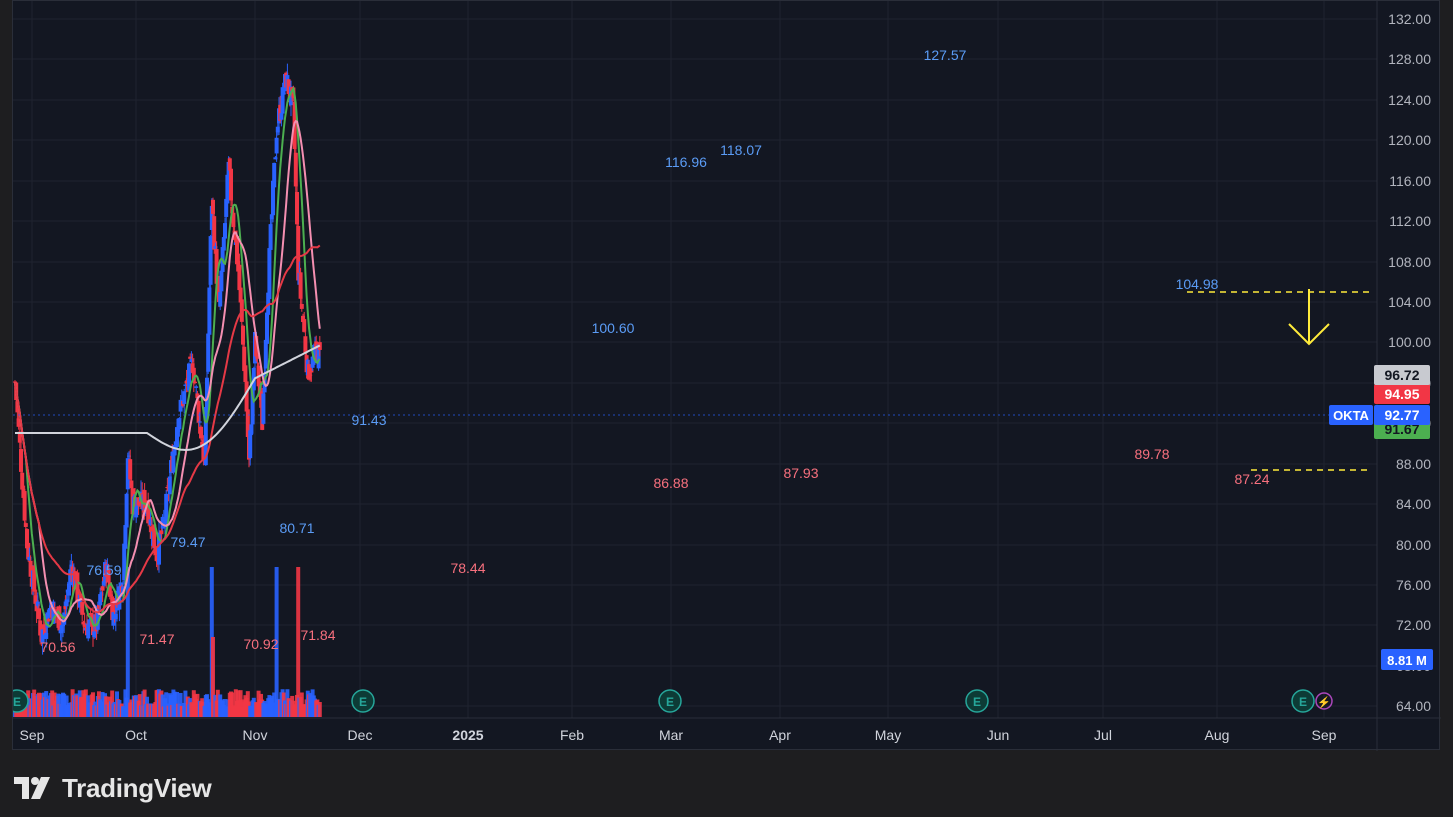  I want to click on y-axis-tick-label: 72.00, so click(1413, 625).